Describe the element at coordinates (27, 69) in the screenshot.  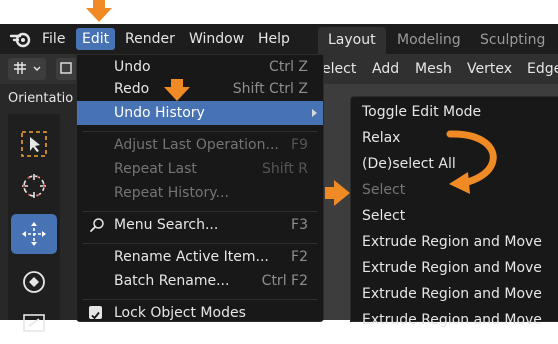
I see `mode-selector-button` at that location.